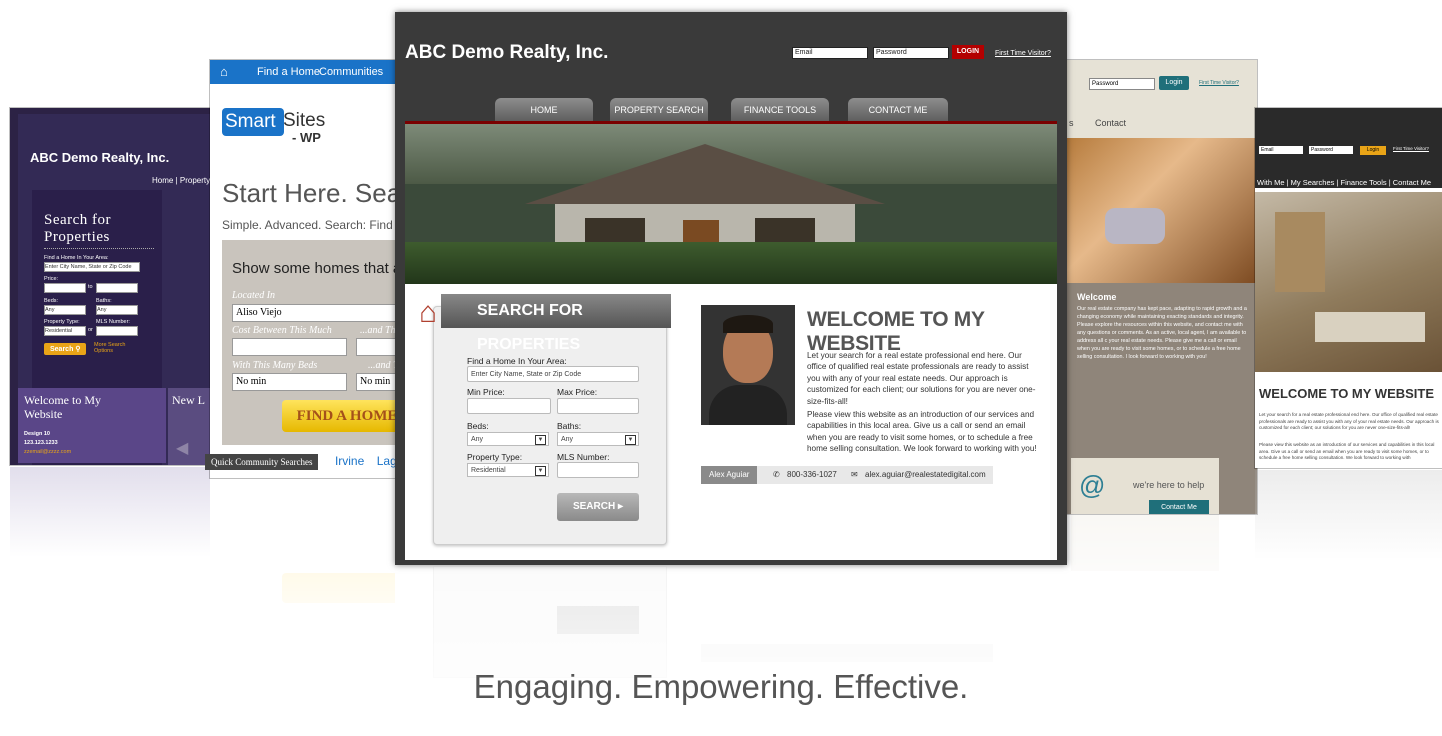 This screenshot has width=1442, height=736. Describe the element at coordinates (253, 122) in the screenshot. I see `smartsites-logo: Smart` at that location.